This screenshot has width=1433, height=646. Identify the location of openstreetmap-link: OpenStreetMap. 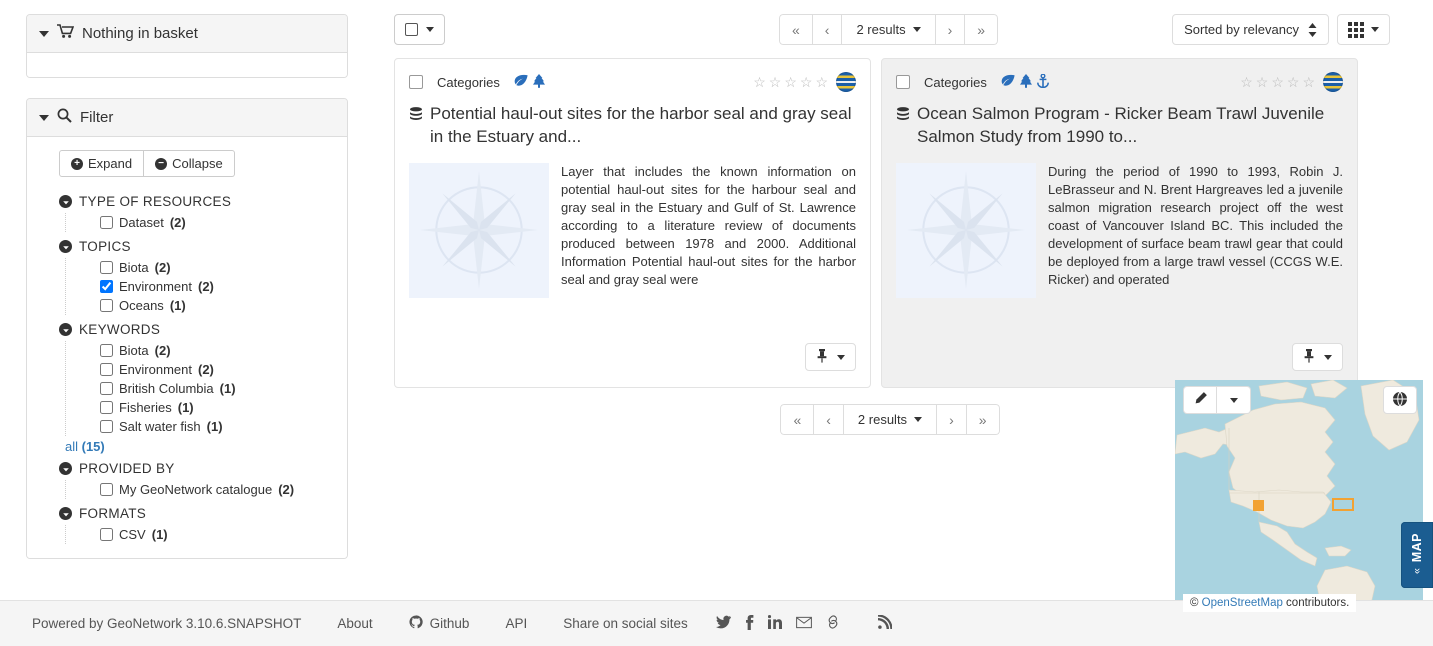
(1242, 603).